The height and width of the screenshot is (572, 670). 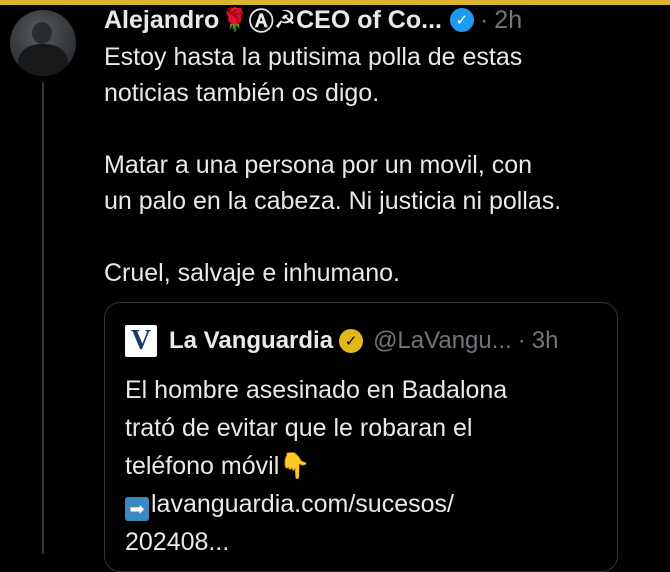 What do you see at coordinates (43, 318) in the screenshot?
I see `thread-line` at bounding box center [43, 318].